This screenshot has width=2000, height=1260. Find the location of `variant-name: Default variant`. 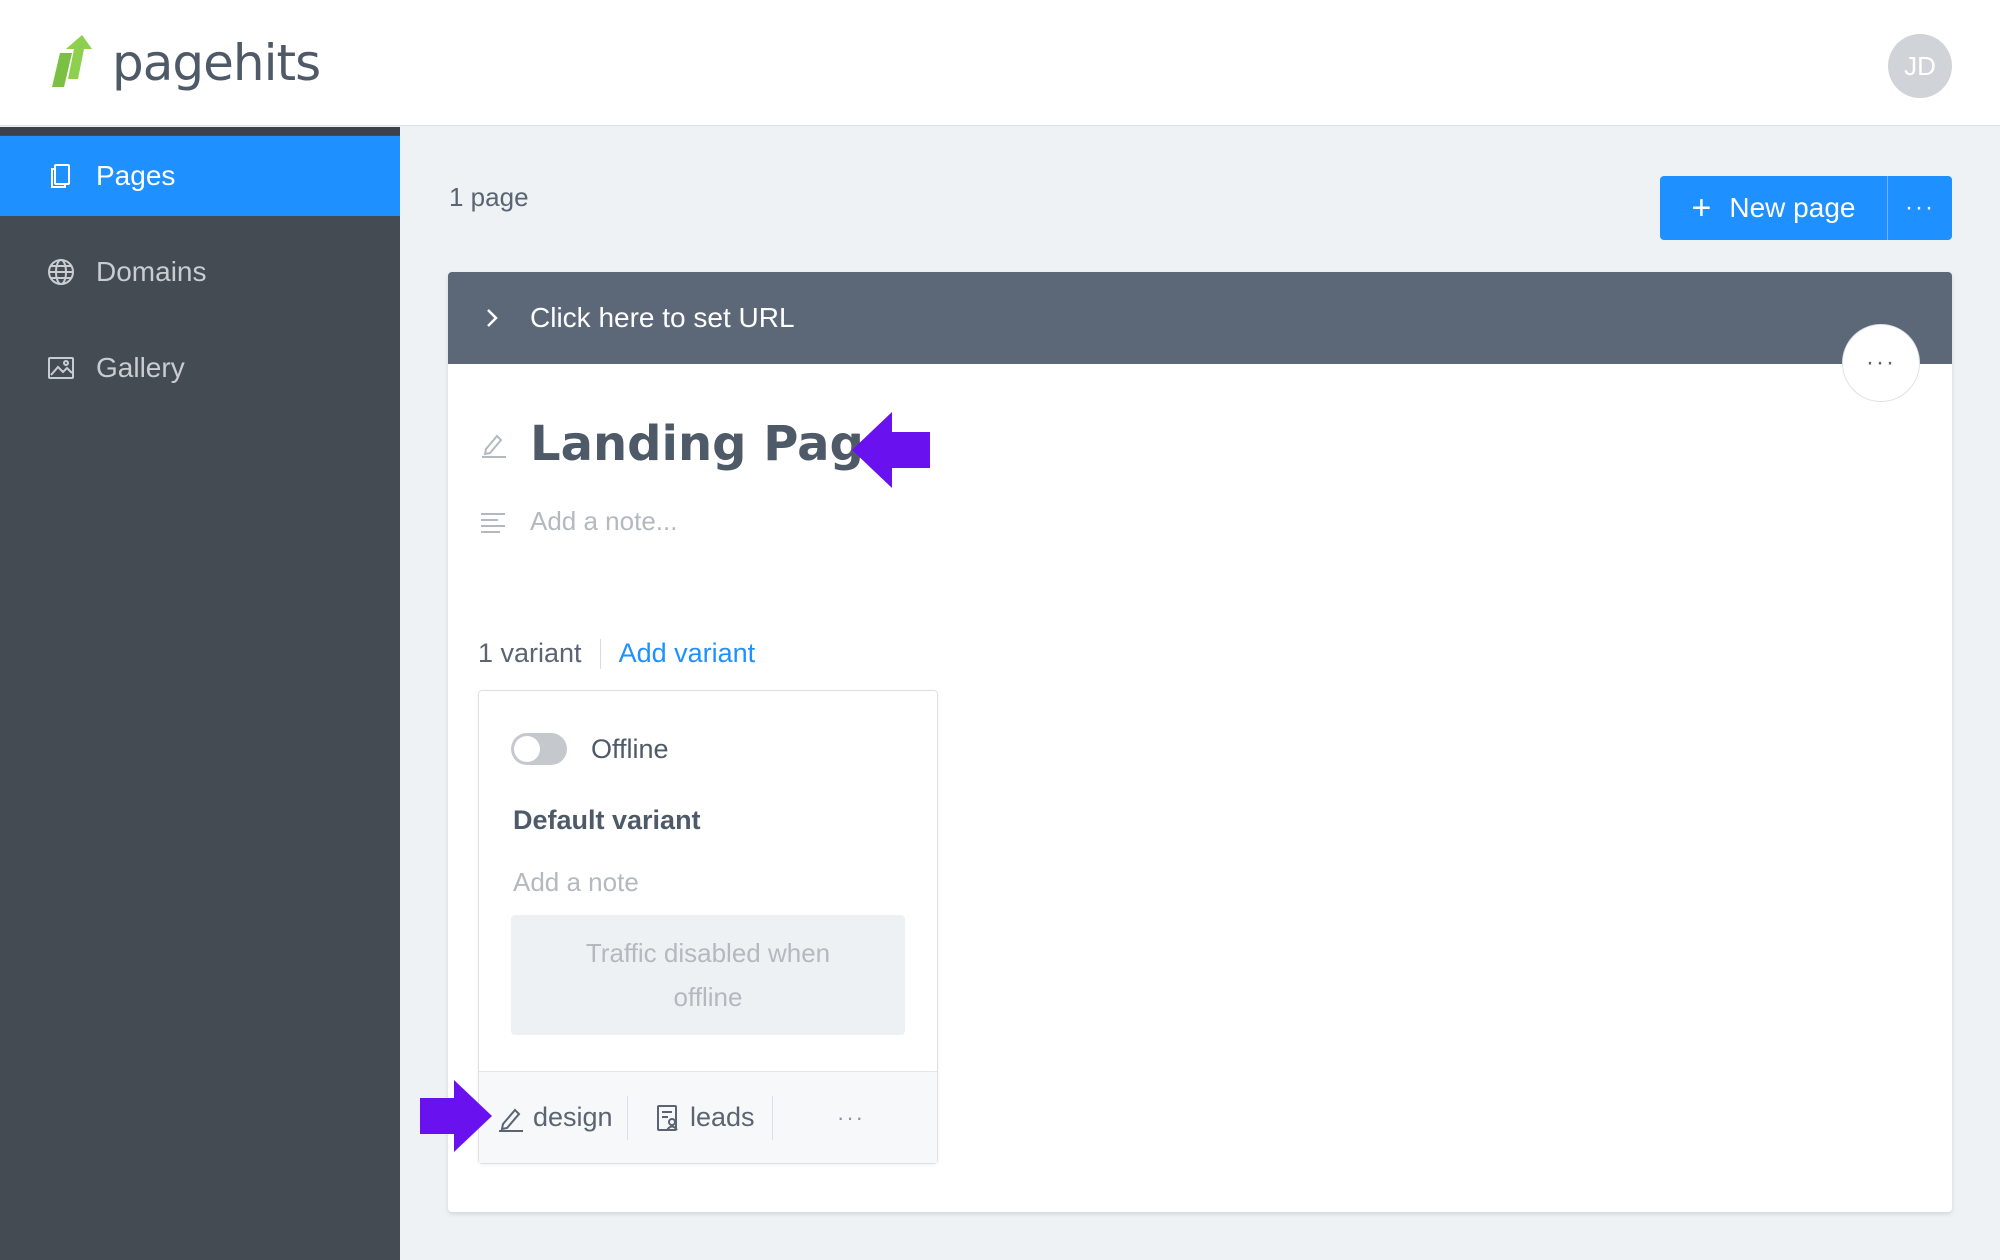

variant-name: Default variant is located at coordinates (607, 820).